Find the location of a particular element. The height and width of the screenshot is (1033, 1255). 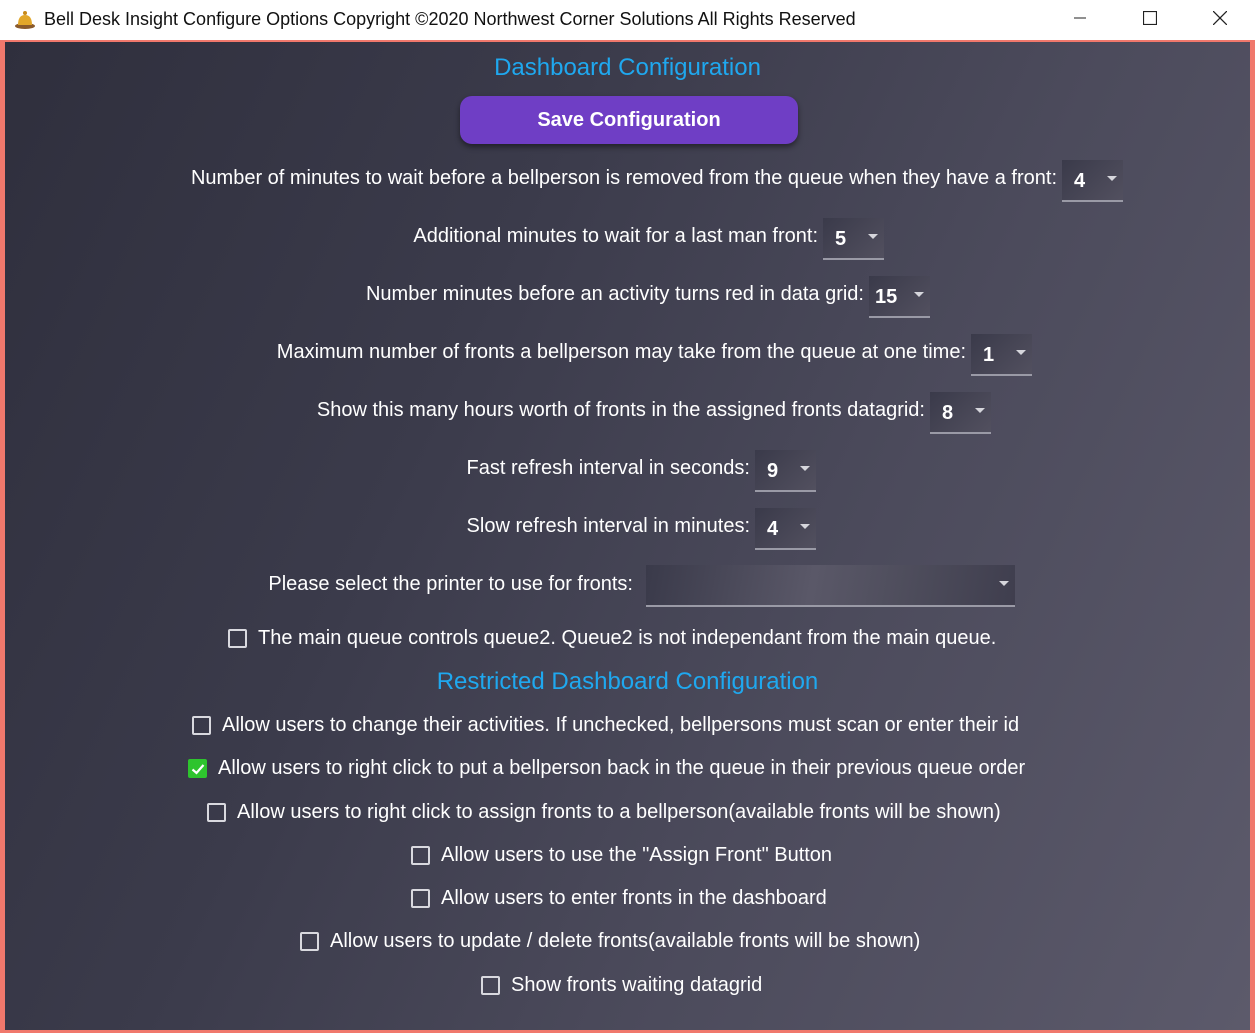

queue2-controlled-checkbox is located at coordinates (237, 638).